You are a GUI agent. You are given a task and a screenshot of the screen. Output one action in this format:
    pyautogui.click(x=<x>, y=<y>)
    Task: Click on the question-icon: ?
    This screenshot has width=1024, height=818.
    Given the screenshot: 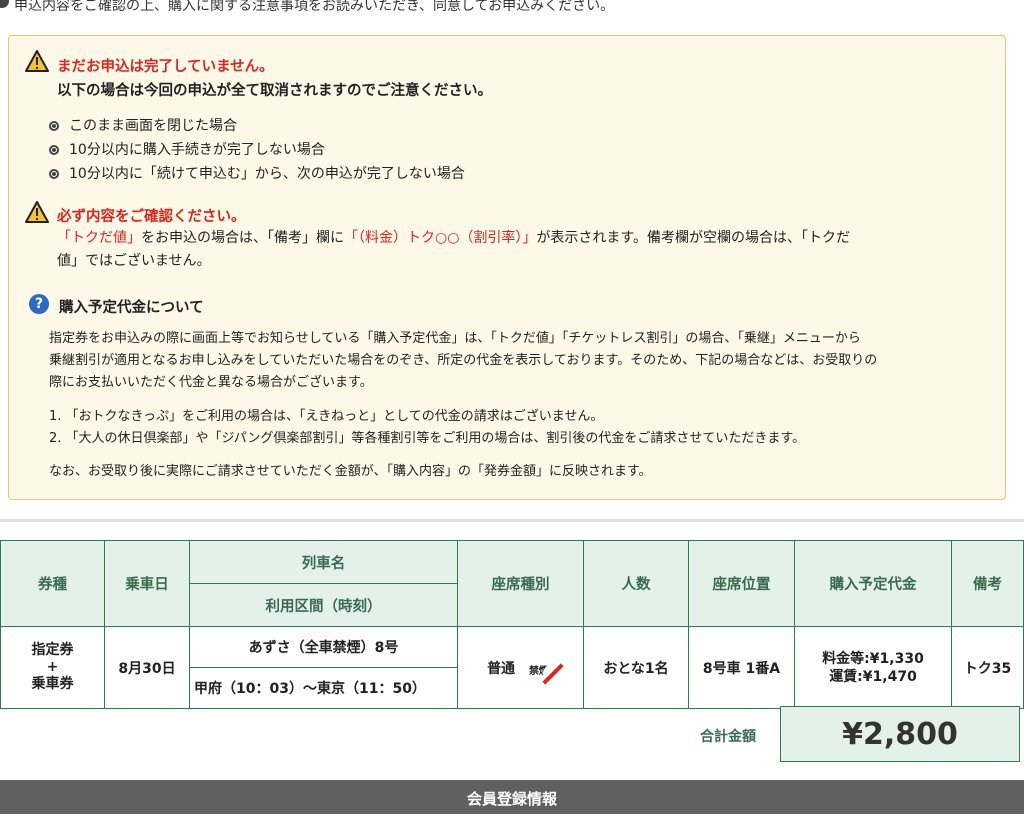 What is the action you would take?
    pyautogui.click(x=39, y=304)
    